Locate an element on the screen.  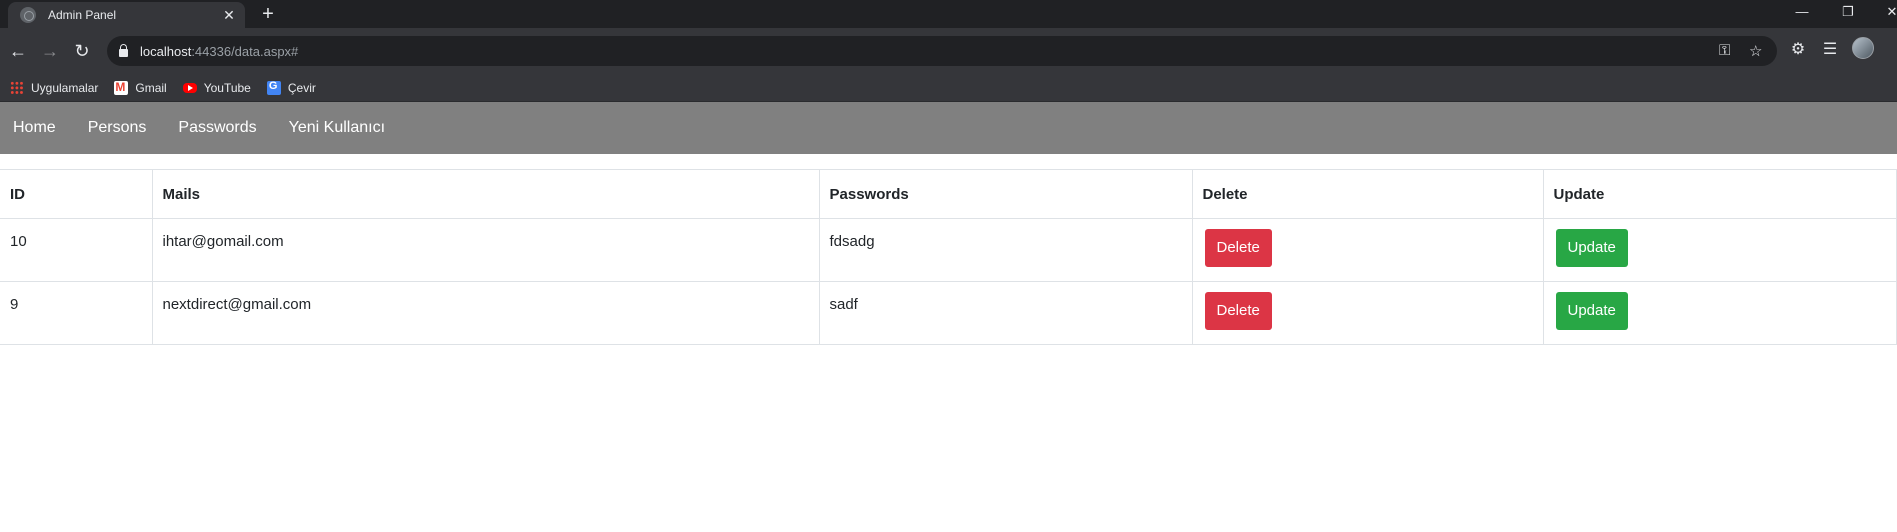
globe-icon is located at coordinates (28, 15).